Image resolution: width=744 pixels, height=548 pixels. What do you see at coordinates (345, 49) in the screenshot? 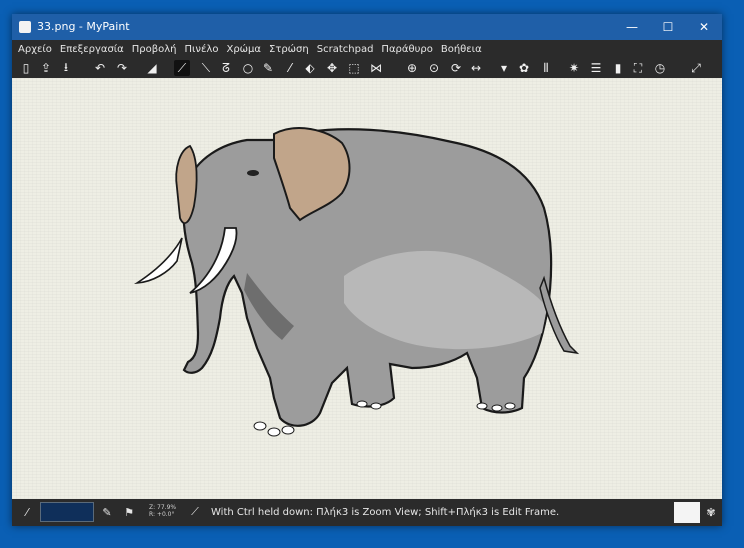
I see `menu-scratchpad: Scratchpad` at bounding box center [345, 49].